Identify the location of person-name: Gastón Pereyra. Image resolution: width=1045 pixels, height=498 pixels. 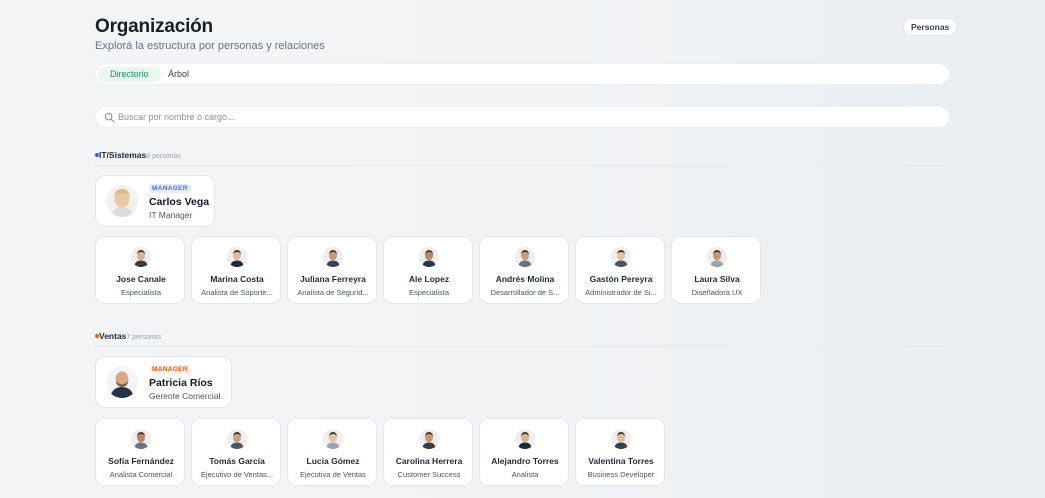
(621, 279).